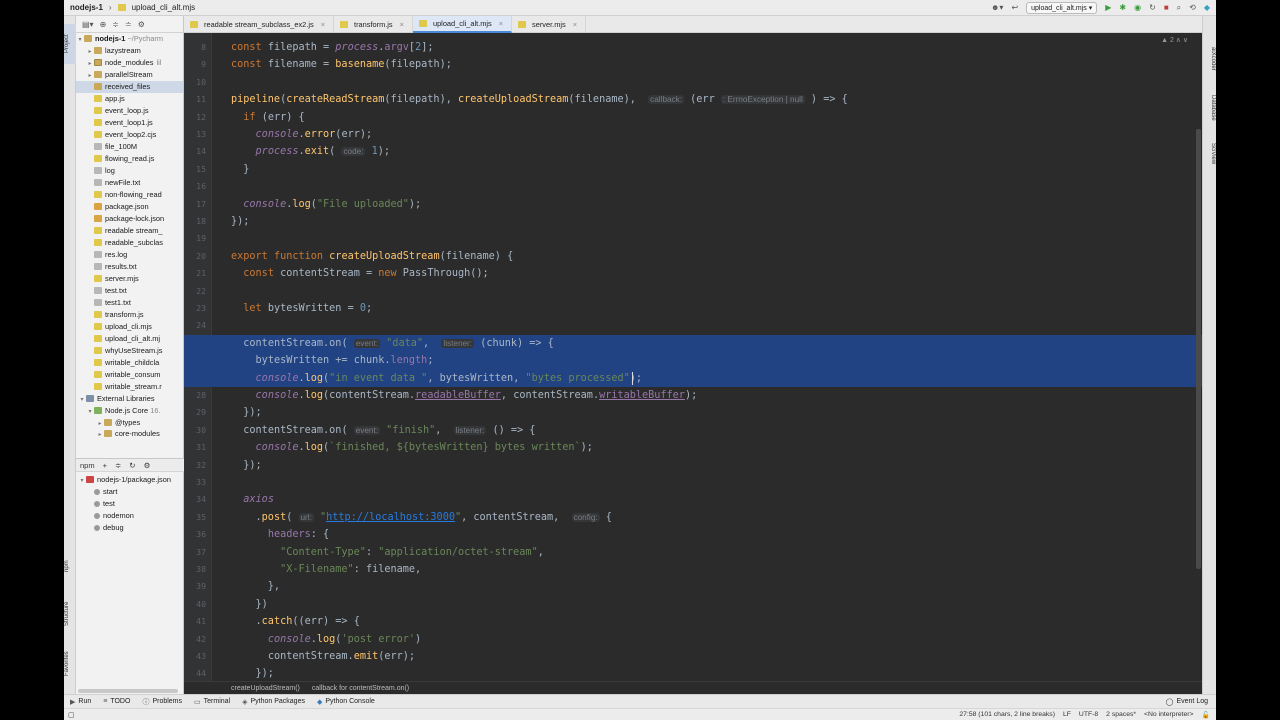 The image size is (1280, 720). Describe the element at coordinates (129, 207) in the screenshot. I see `tree-item: package.json` at that location.